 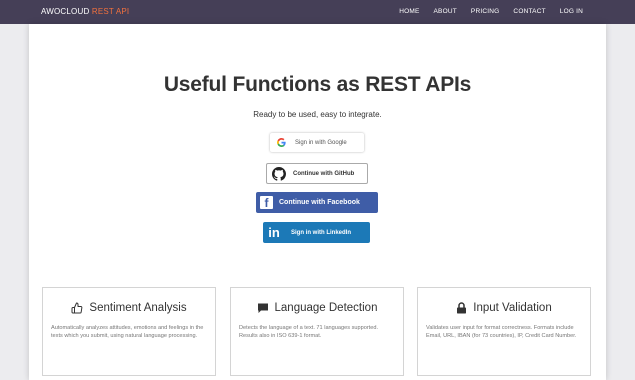 I want to click on github-icon, so click(x=279, y=173).